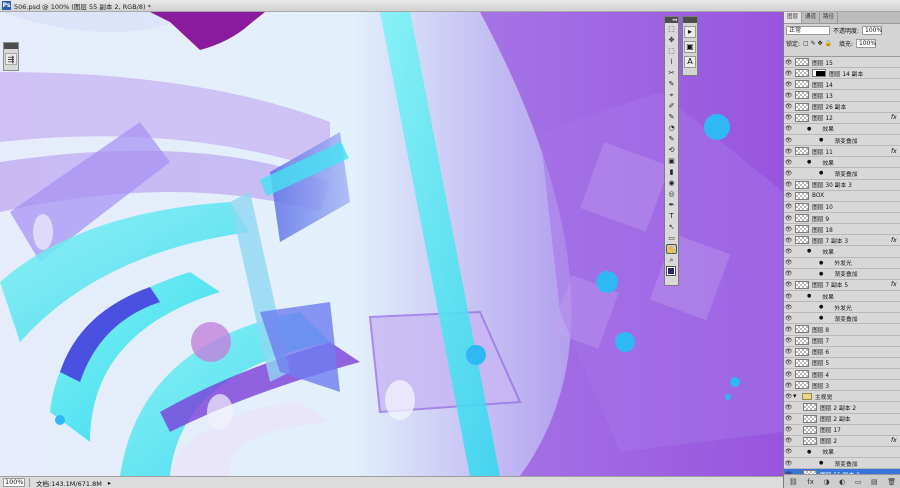 The height and width of the screenshot is (488, 900). What do you see at coordinates (842, 430) in the screenshot?
I see `layer-row: 👁 图层 17` at bounding box center [842, 430].